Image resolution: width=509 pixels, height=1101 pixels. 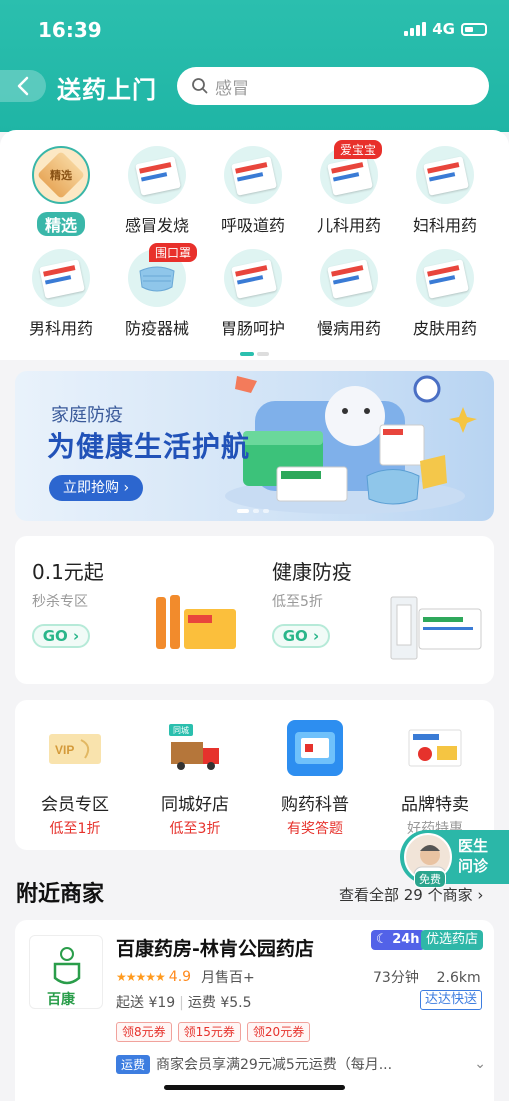 What do you see at coordinates (406, 895) in the screenshot?
I see `view-all-label: 查看全部 29 个商家` at bounding box center [406, 895].